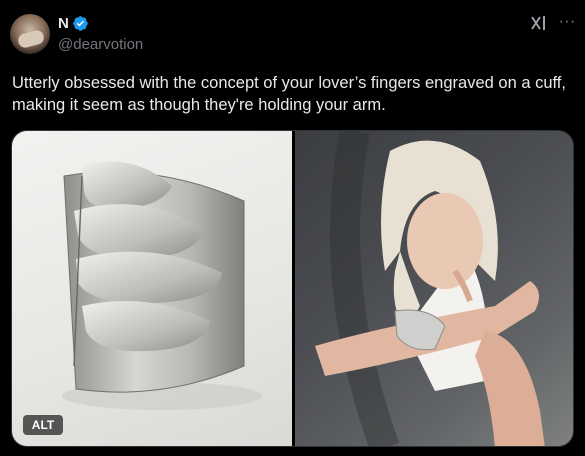 The image size is (585, 456). I want to click on more-icon: ···, so click(567, 22).